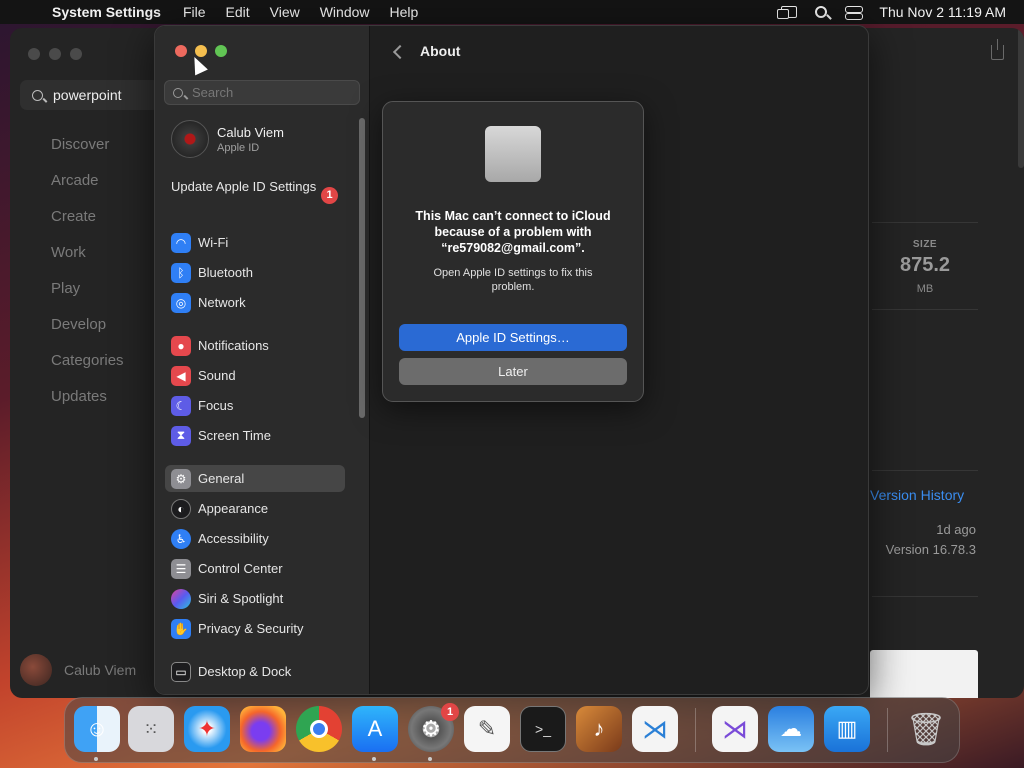 This screenshot has width=1024, height=768. What do you see at coordinates (735, 729) in the screenshot?
I see `visual-studio-icon: ⋊` at bounding box center [735, 729].